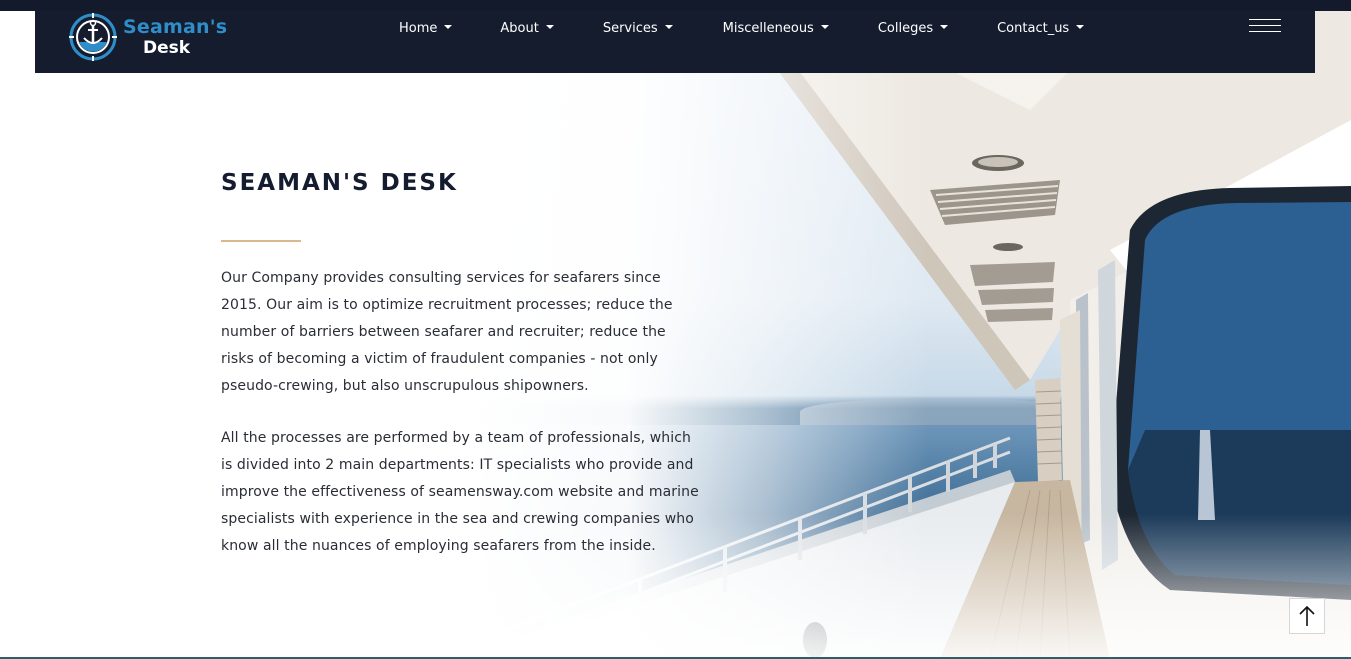  I want to click on nav-item-label: Miscelleneous, so click(768, 28).